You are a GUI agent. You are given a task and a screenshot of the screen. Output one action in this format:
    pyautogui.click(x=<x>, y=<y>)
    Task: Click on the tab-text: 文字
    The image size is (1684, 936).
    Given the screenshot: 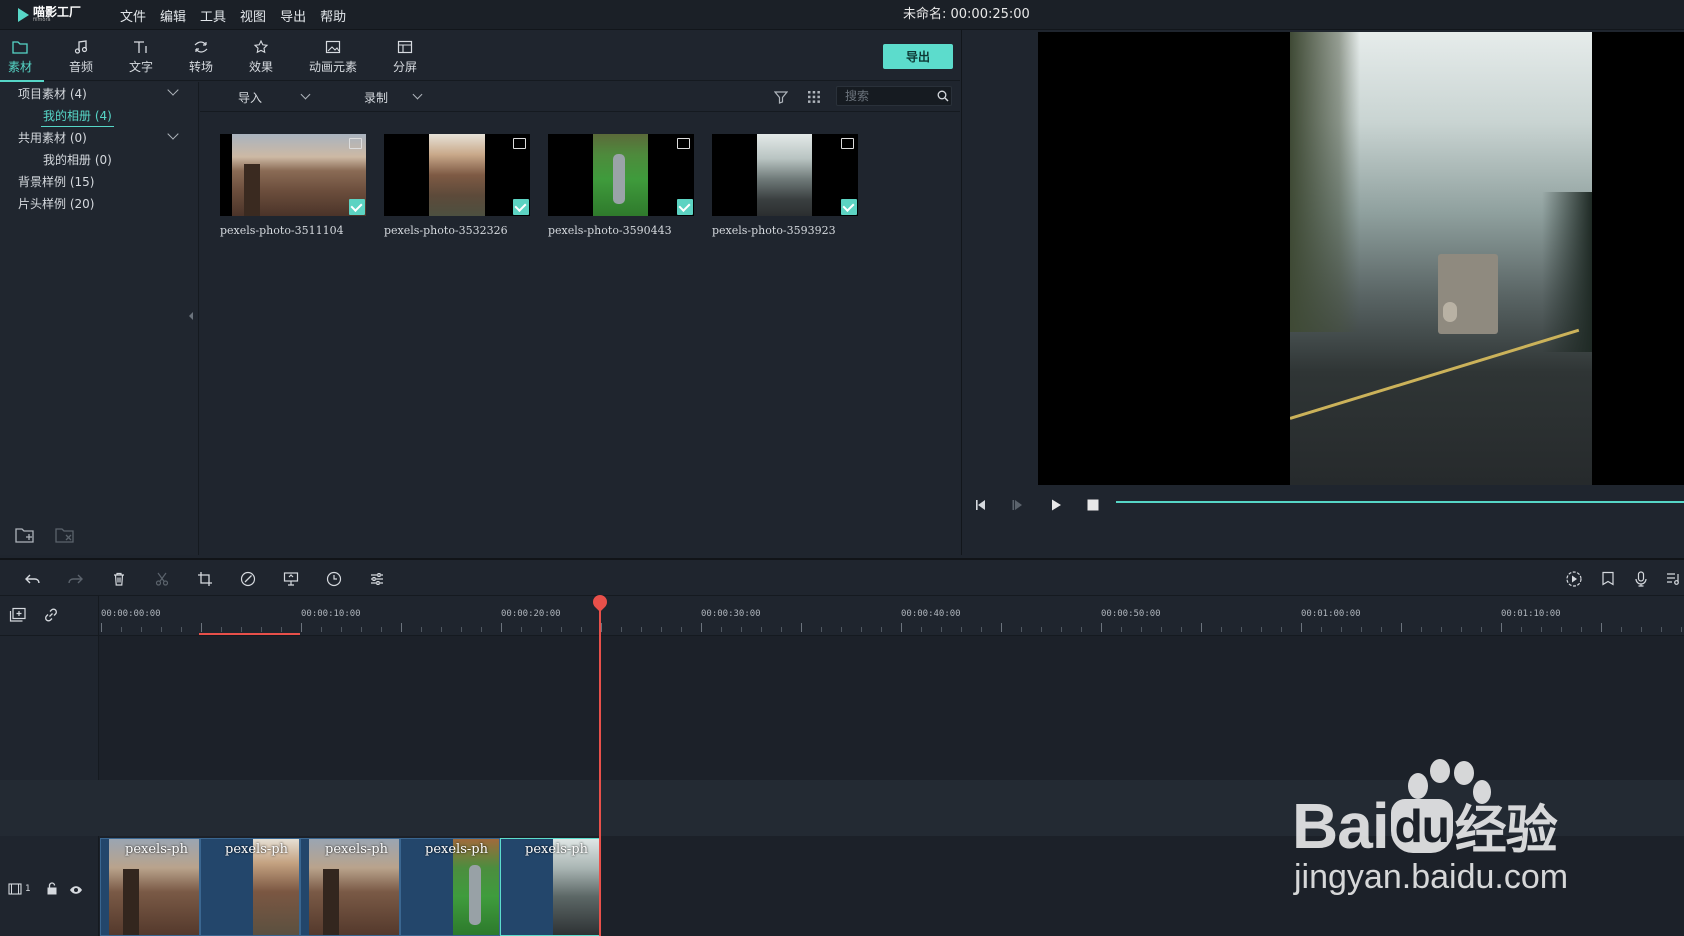 What is the action you would take?
    pyautogui.click(x=141, y=55)
    